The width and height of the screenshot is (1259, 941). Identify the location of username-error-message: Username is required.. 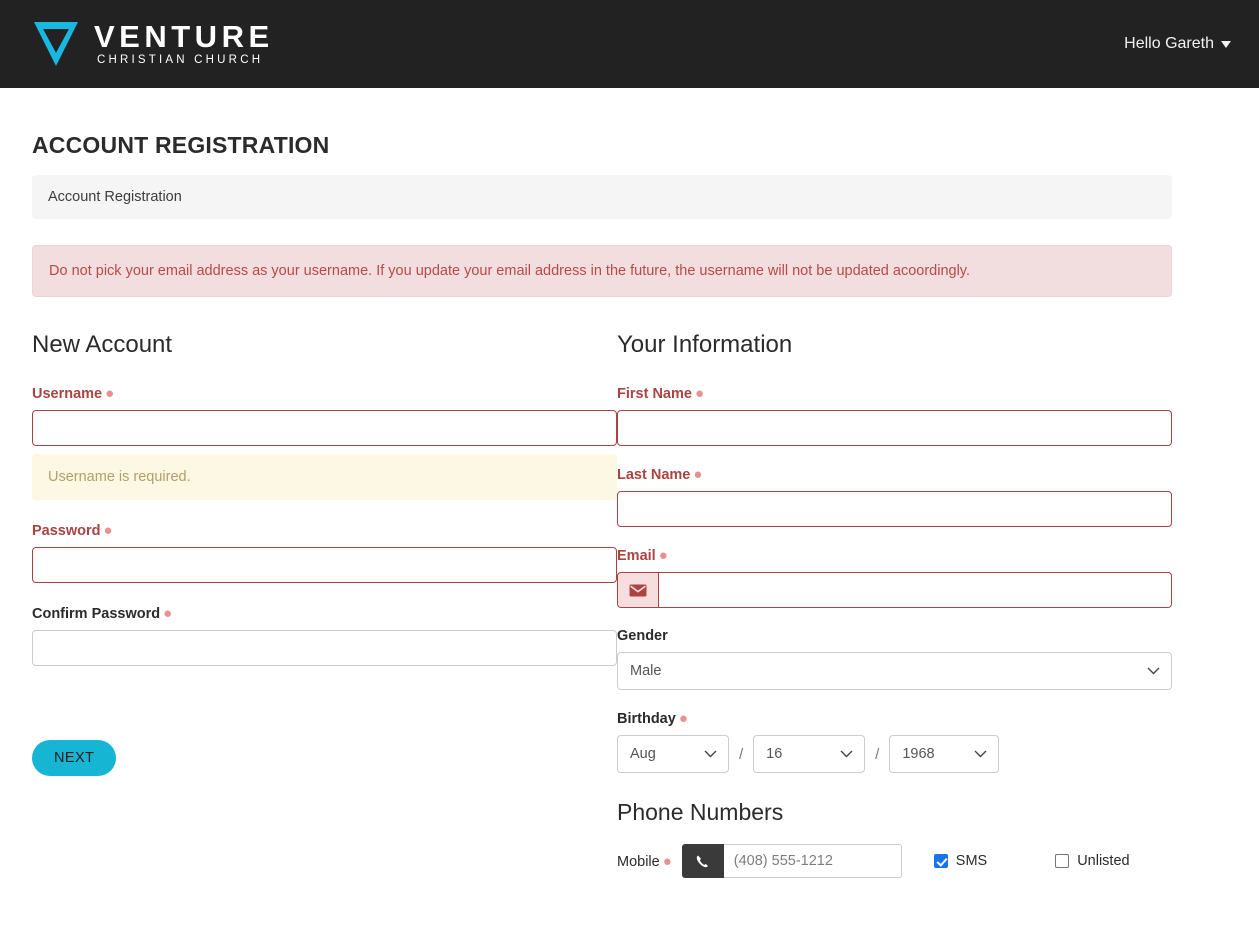
(324, 477).